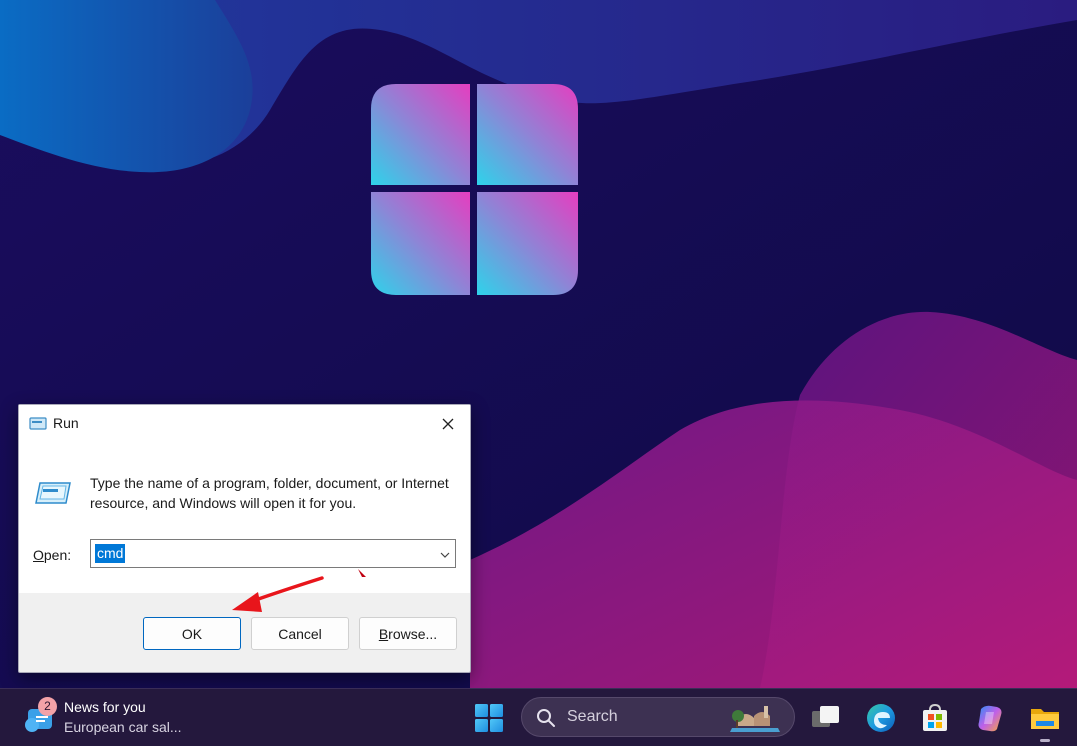 Image resolution: width=1077 pixels, height=746 pixels. I want to click on task-view-icon, so click(825, 716).